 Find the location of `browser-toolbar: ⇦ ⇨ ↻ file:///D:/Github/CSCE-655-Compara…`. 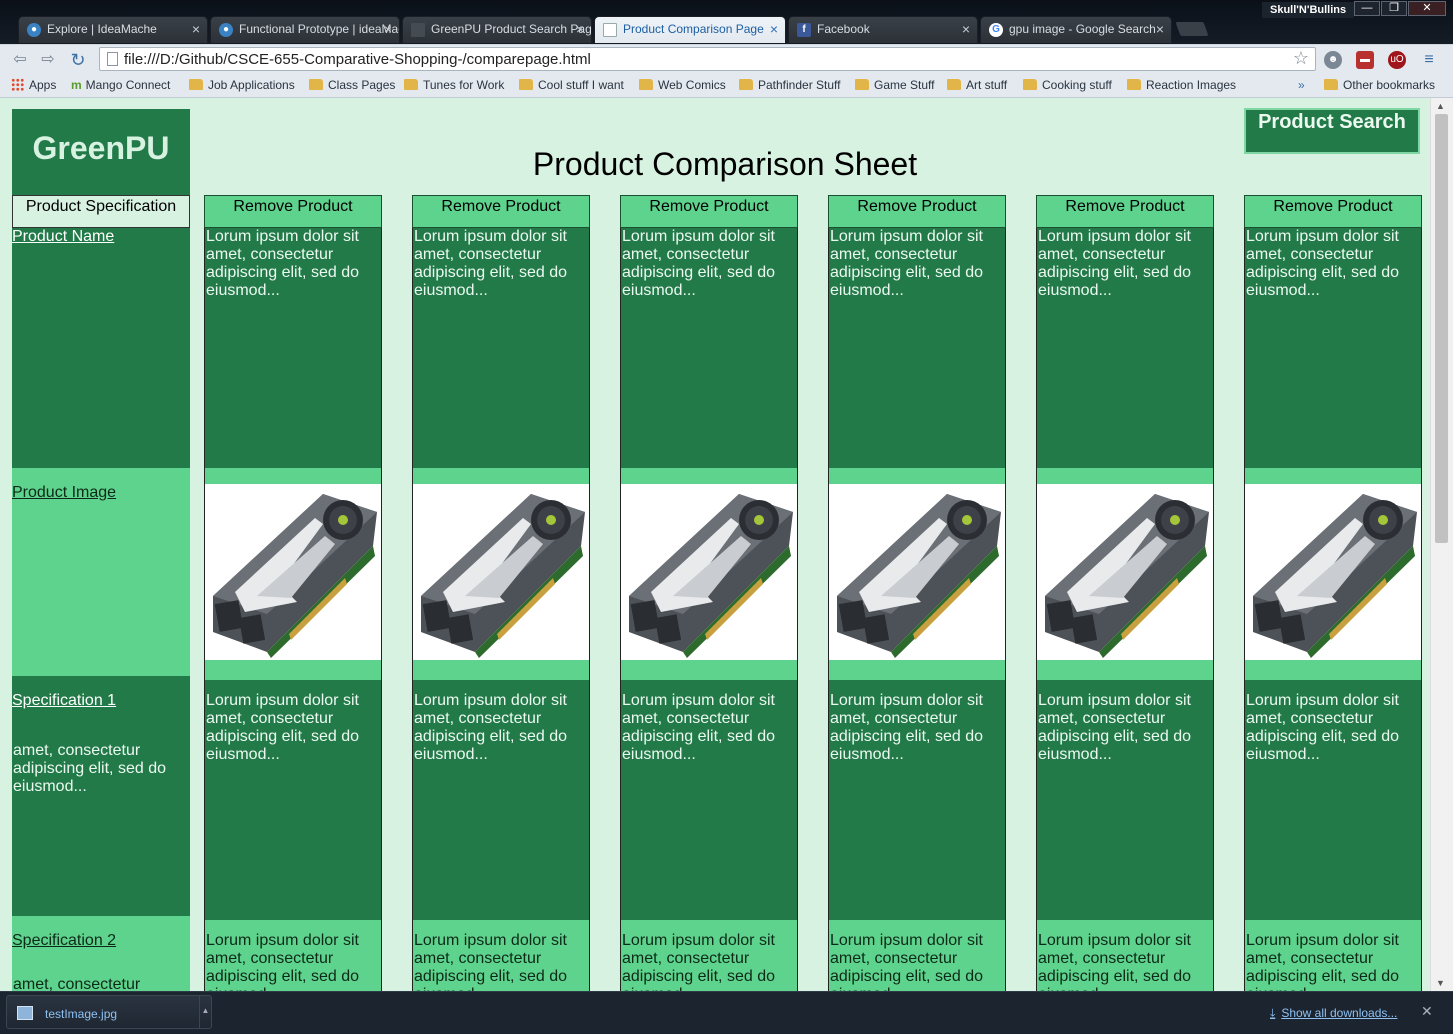

browser-toolbar: ⇦ ⇨ ↻ file:///D:/Github/CSCE-655-Compara… is located at coordinates (726, 58).